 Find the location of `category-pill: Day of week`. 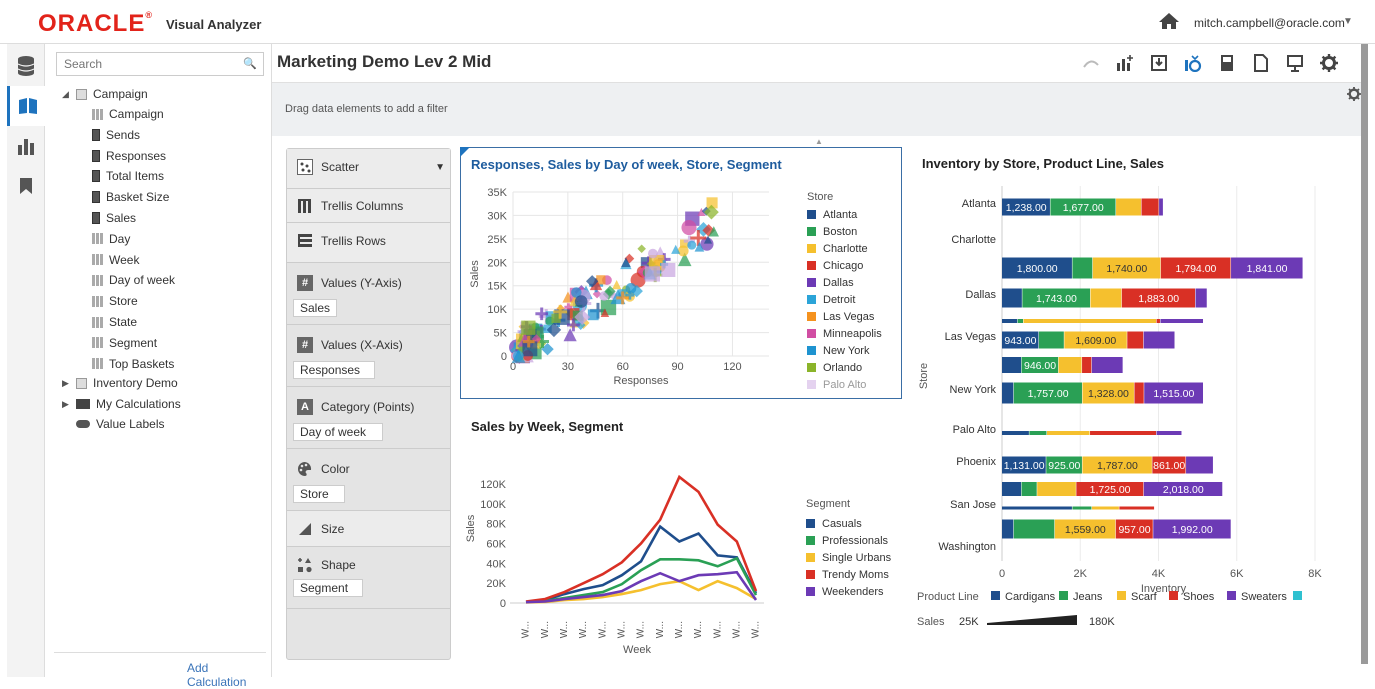

category-pill: Day of week is located at coordinates (338, 432).